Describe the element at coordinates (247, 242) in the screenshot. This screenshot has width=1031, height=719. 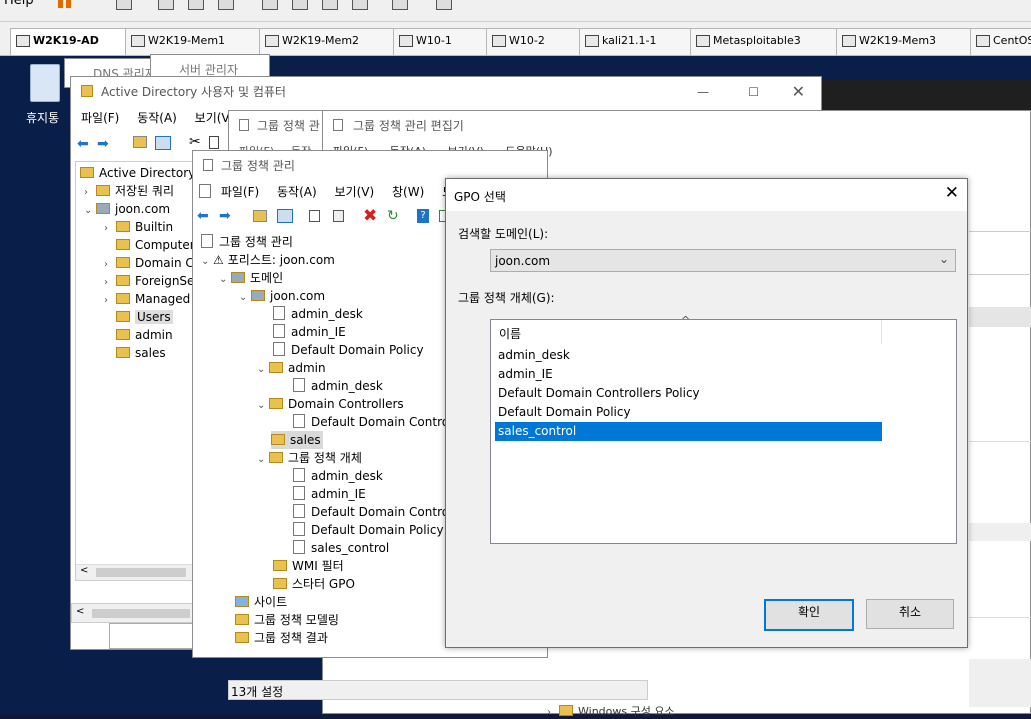
I see `tree-item-gpm-root: 그룹 정책 관리` at that location.